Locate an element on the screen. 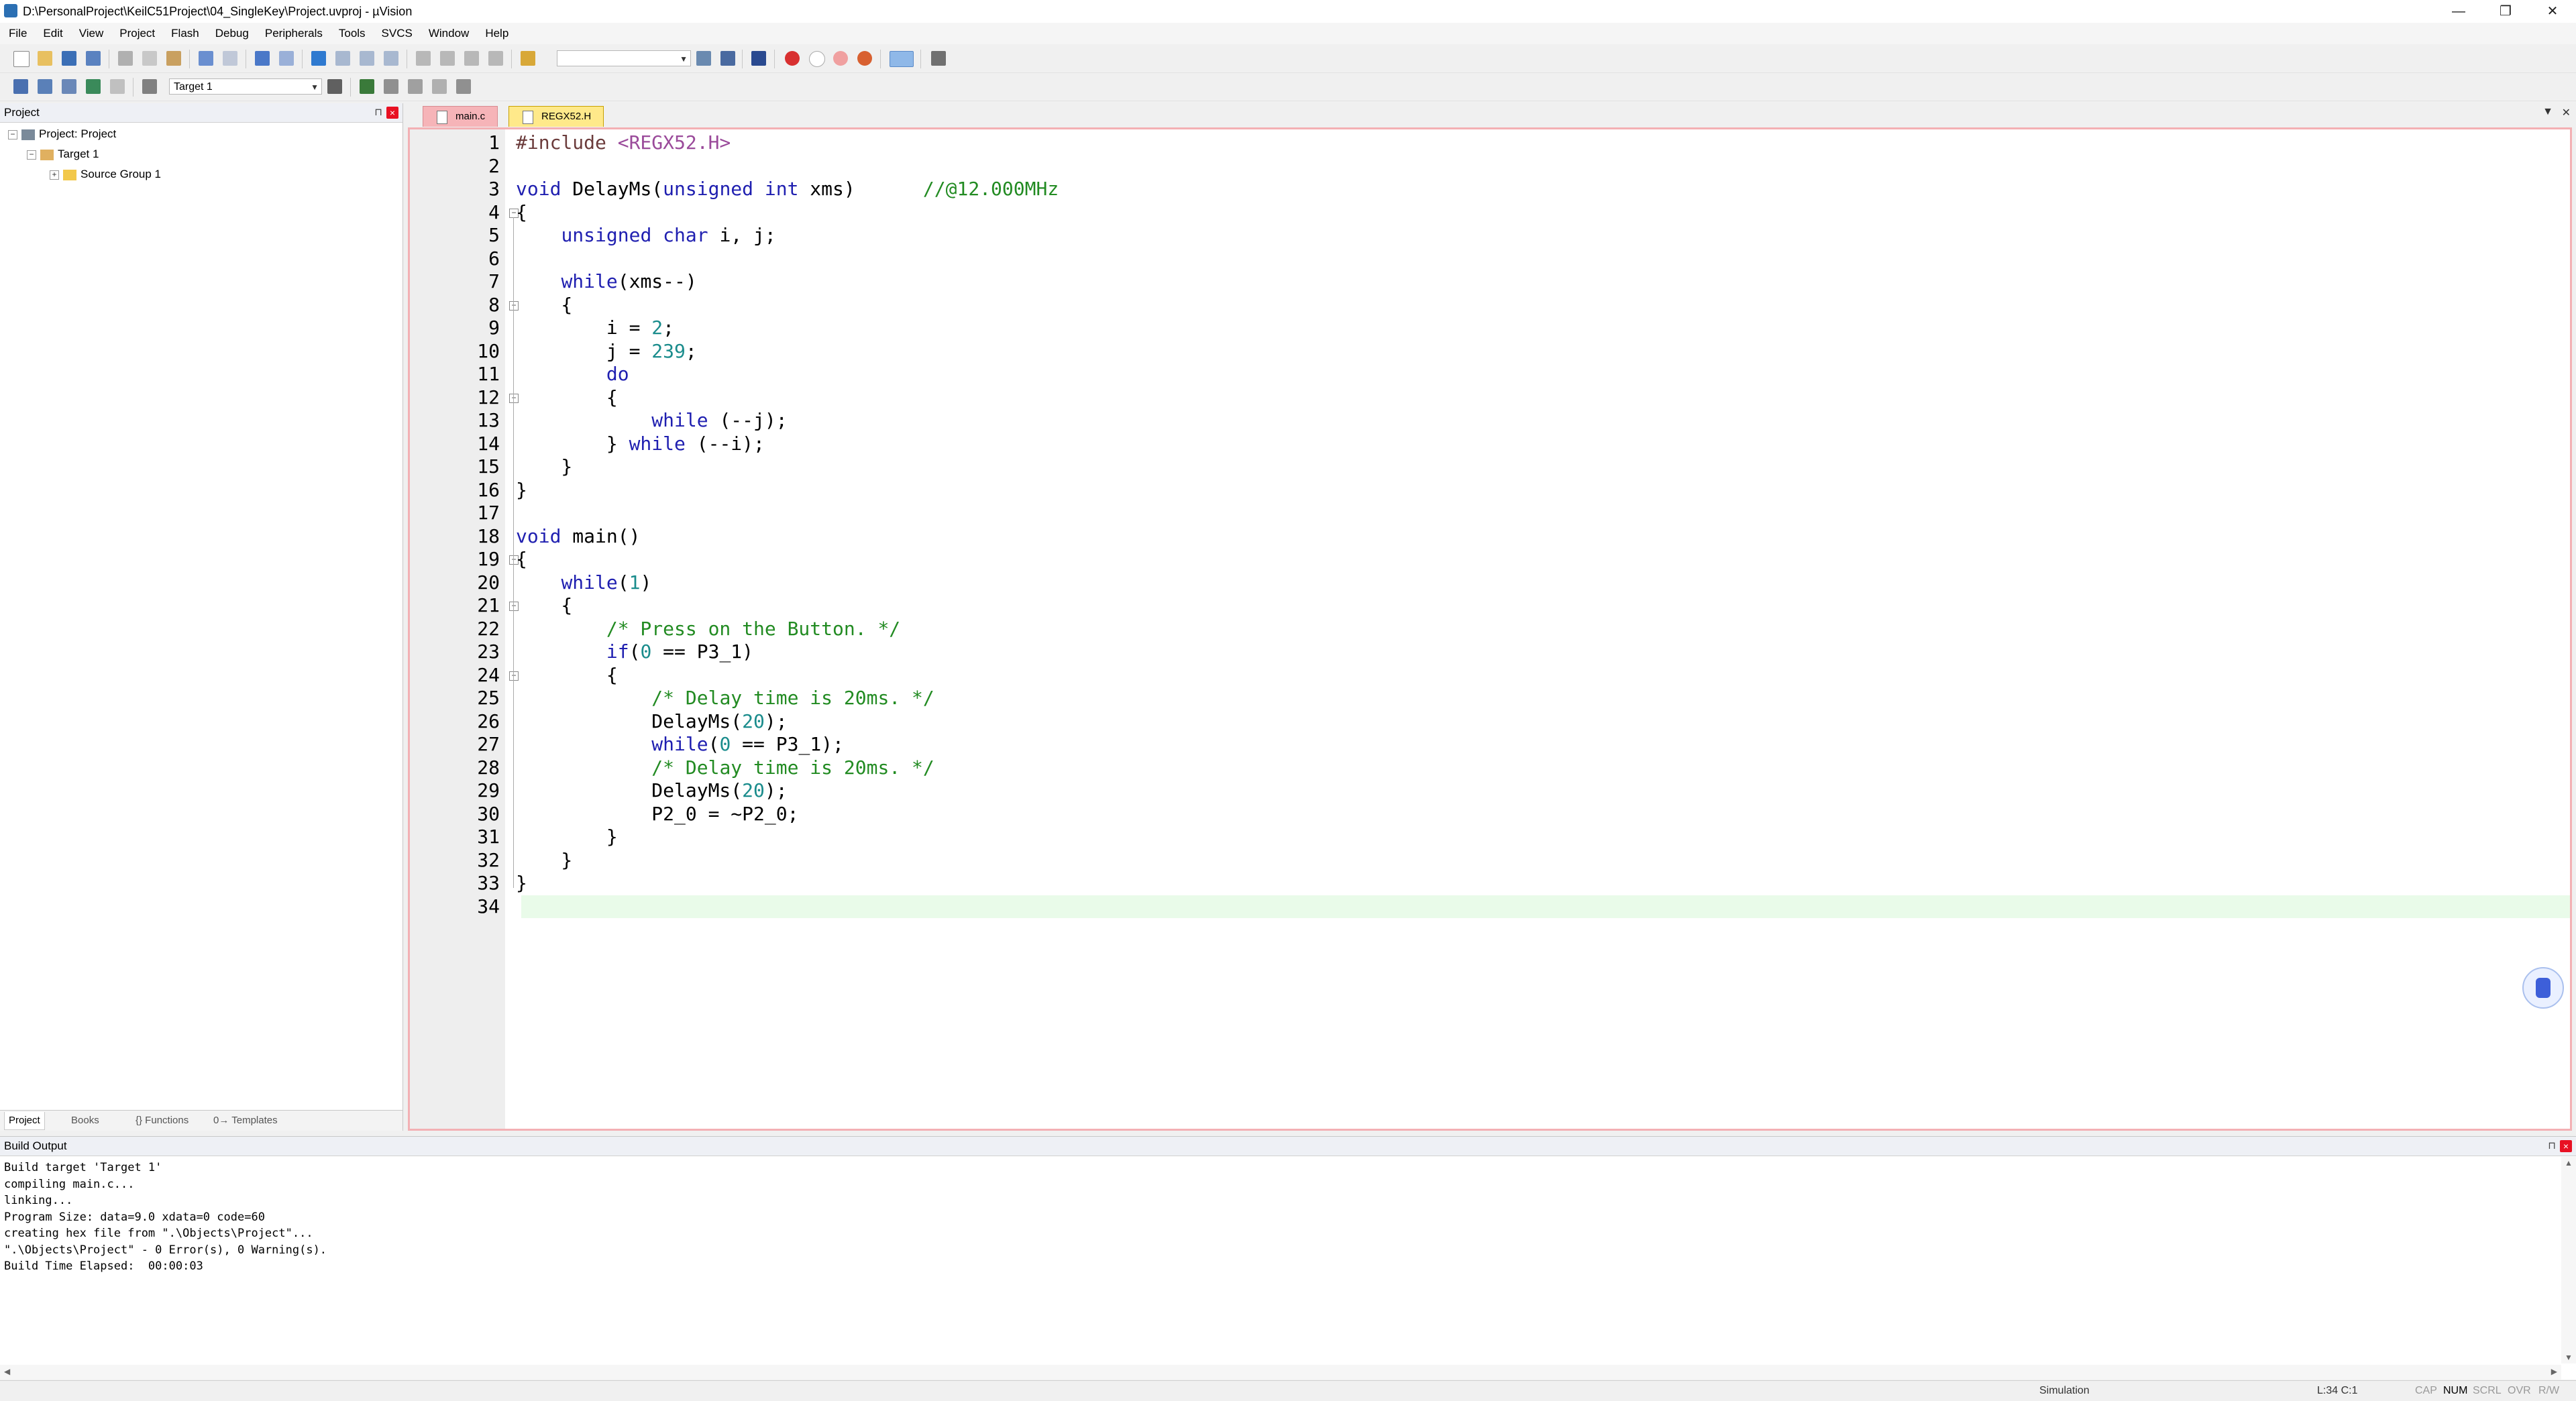 This screenshot has width=2576, height=1401. find-combo: ▼ is located at coordinates (624, 58).